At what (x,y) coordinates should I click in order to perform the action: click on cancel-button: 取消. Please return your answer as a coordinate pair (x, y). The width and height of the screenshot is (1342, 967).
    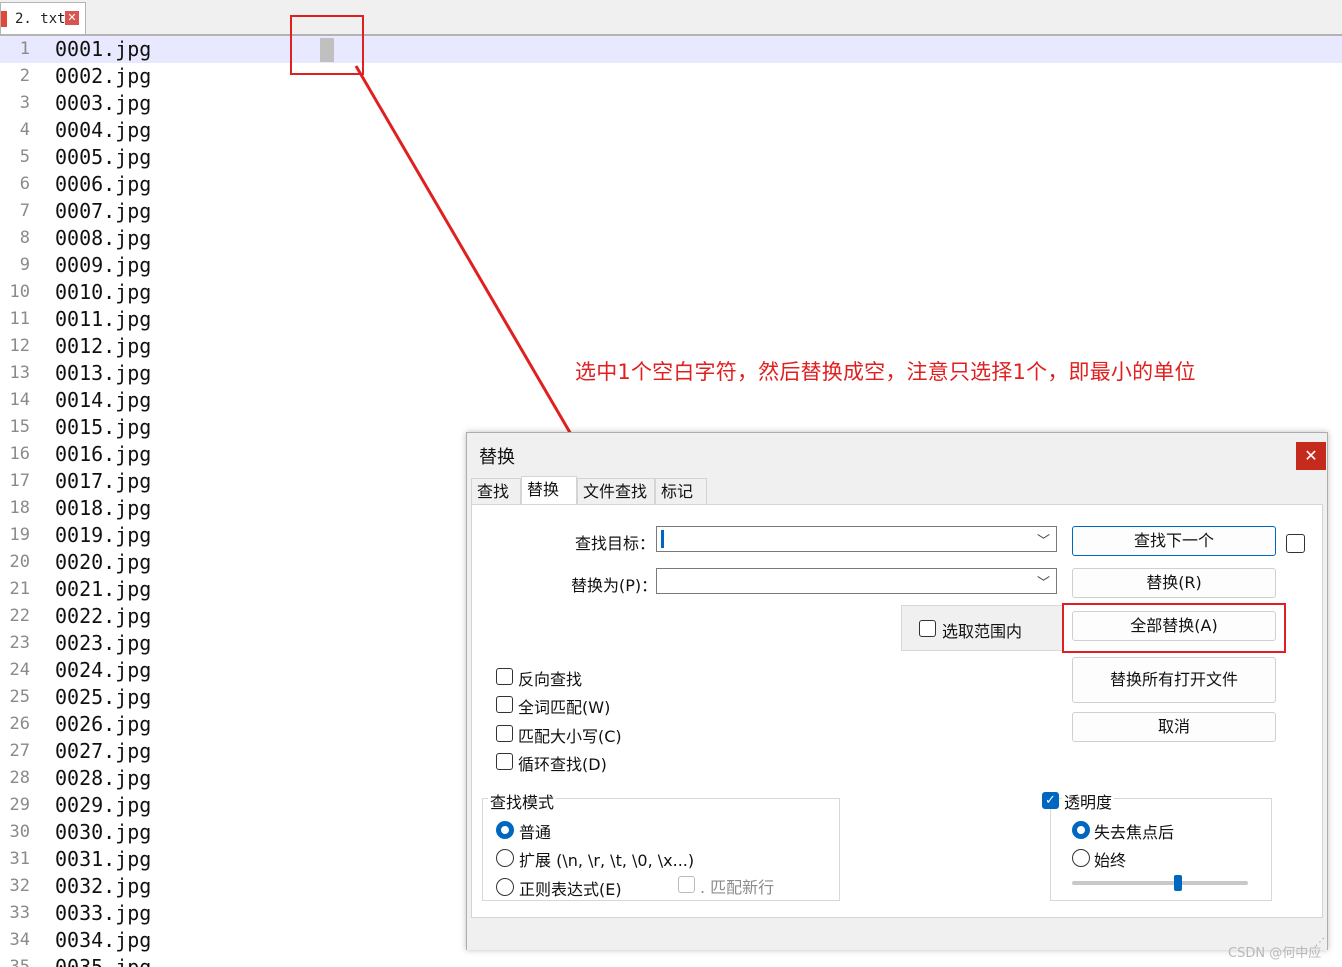
    Looking at the image, I should click on (1174, 727).